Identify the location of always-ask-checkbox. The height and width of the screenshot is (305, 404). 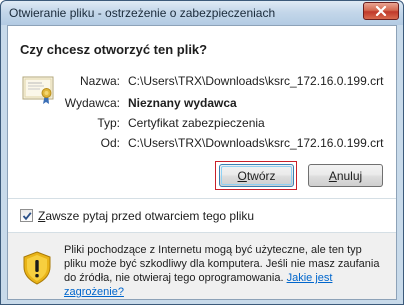
(26, 215).